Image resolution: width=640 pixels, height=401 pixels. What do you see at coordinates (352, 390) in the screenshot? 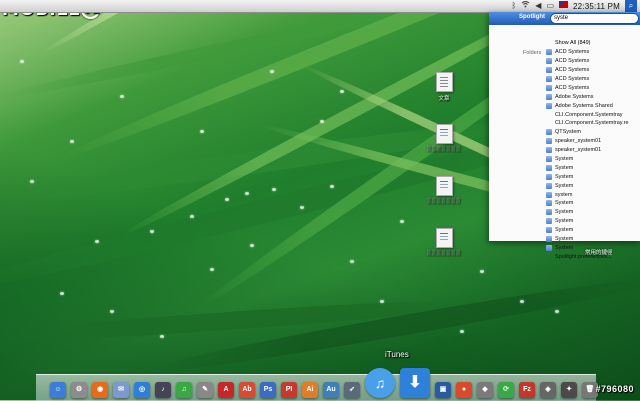
I see `dock-bird-app-icon: ➶` at bounding box center [352, 390].